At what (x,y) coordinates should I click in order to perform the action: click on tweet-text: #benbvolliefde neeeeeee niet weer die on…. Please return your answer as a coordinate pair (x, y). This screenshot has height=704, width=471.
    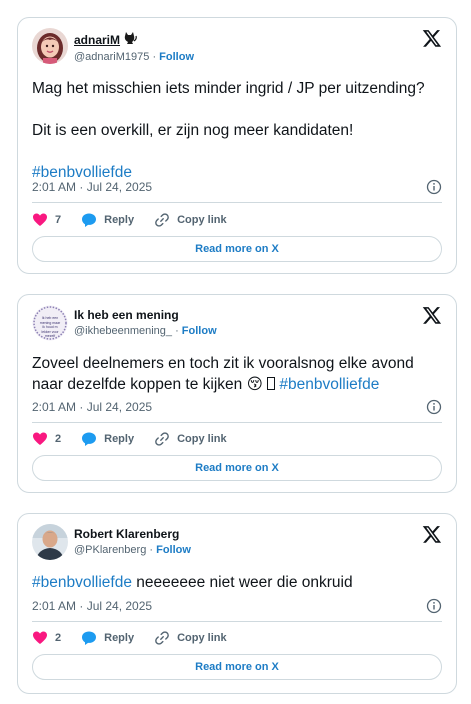
    Looking at the image, I should click on (237, 582).